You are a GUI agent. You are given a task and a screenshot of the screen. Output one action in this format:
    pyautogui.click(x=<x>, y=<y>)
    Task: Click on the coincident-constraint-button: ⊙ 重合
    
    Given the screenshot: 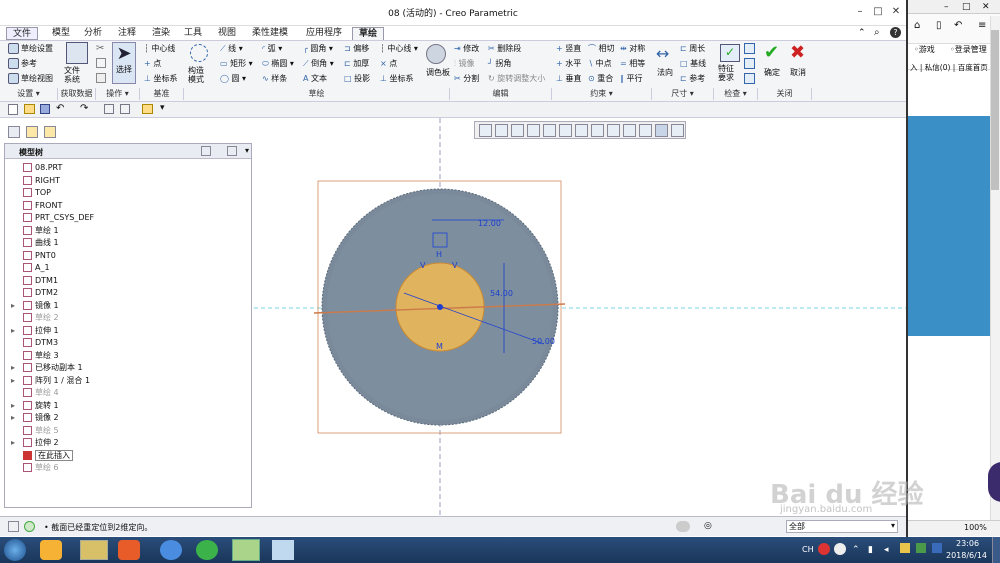 What is the action you would take?
    pyautogui.click(x=600, y=79)
    